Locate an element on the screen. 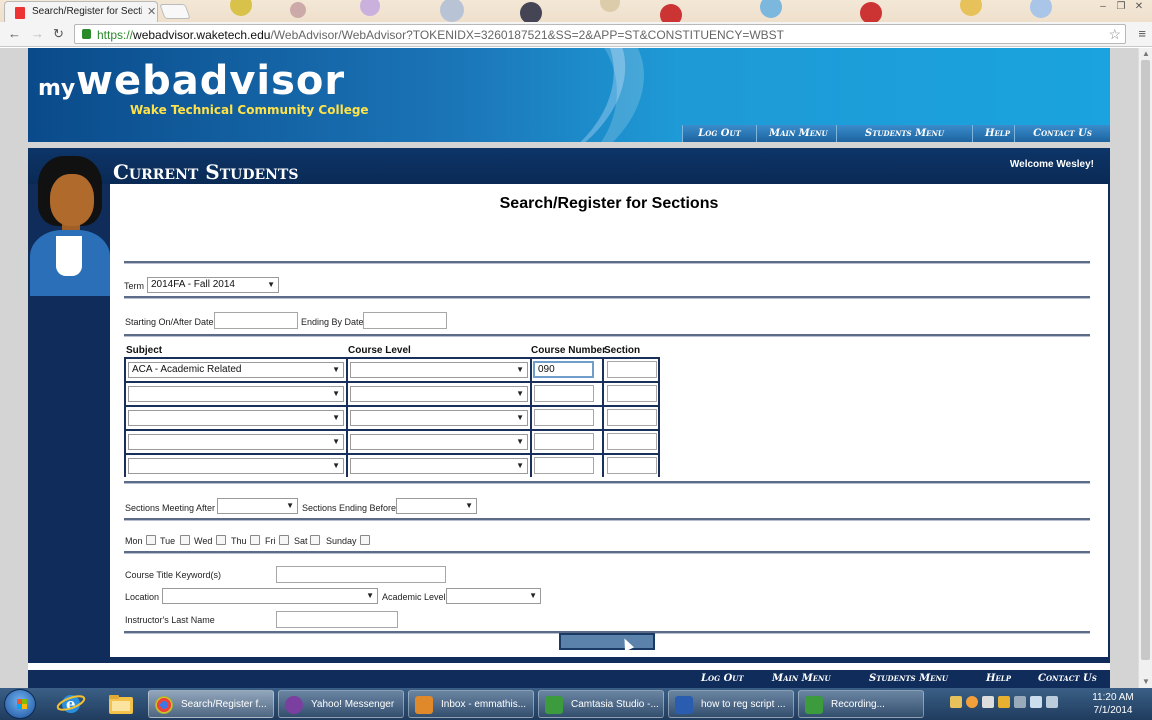 The height and width of the screenshot is (720, 1152). windows-logo-icon is located at coordinates (22, 704).